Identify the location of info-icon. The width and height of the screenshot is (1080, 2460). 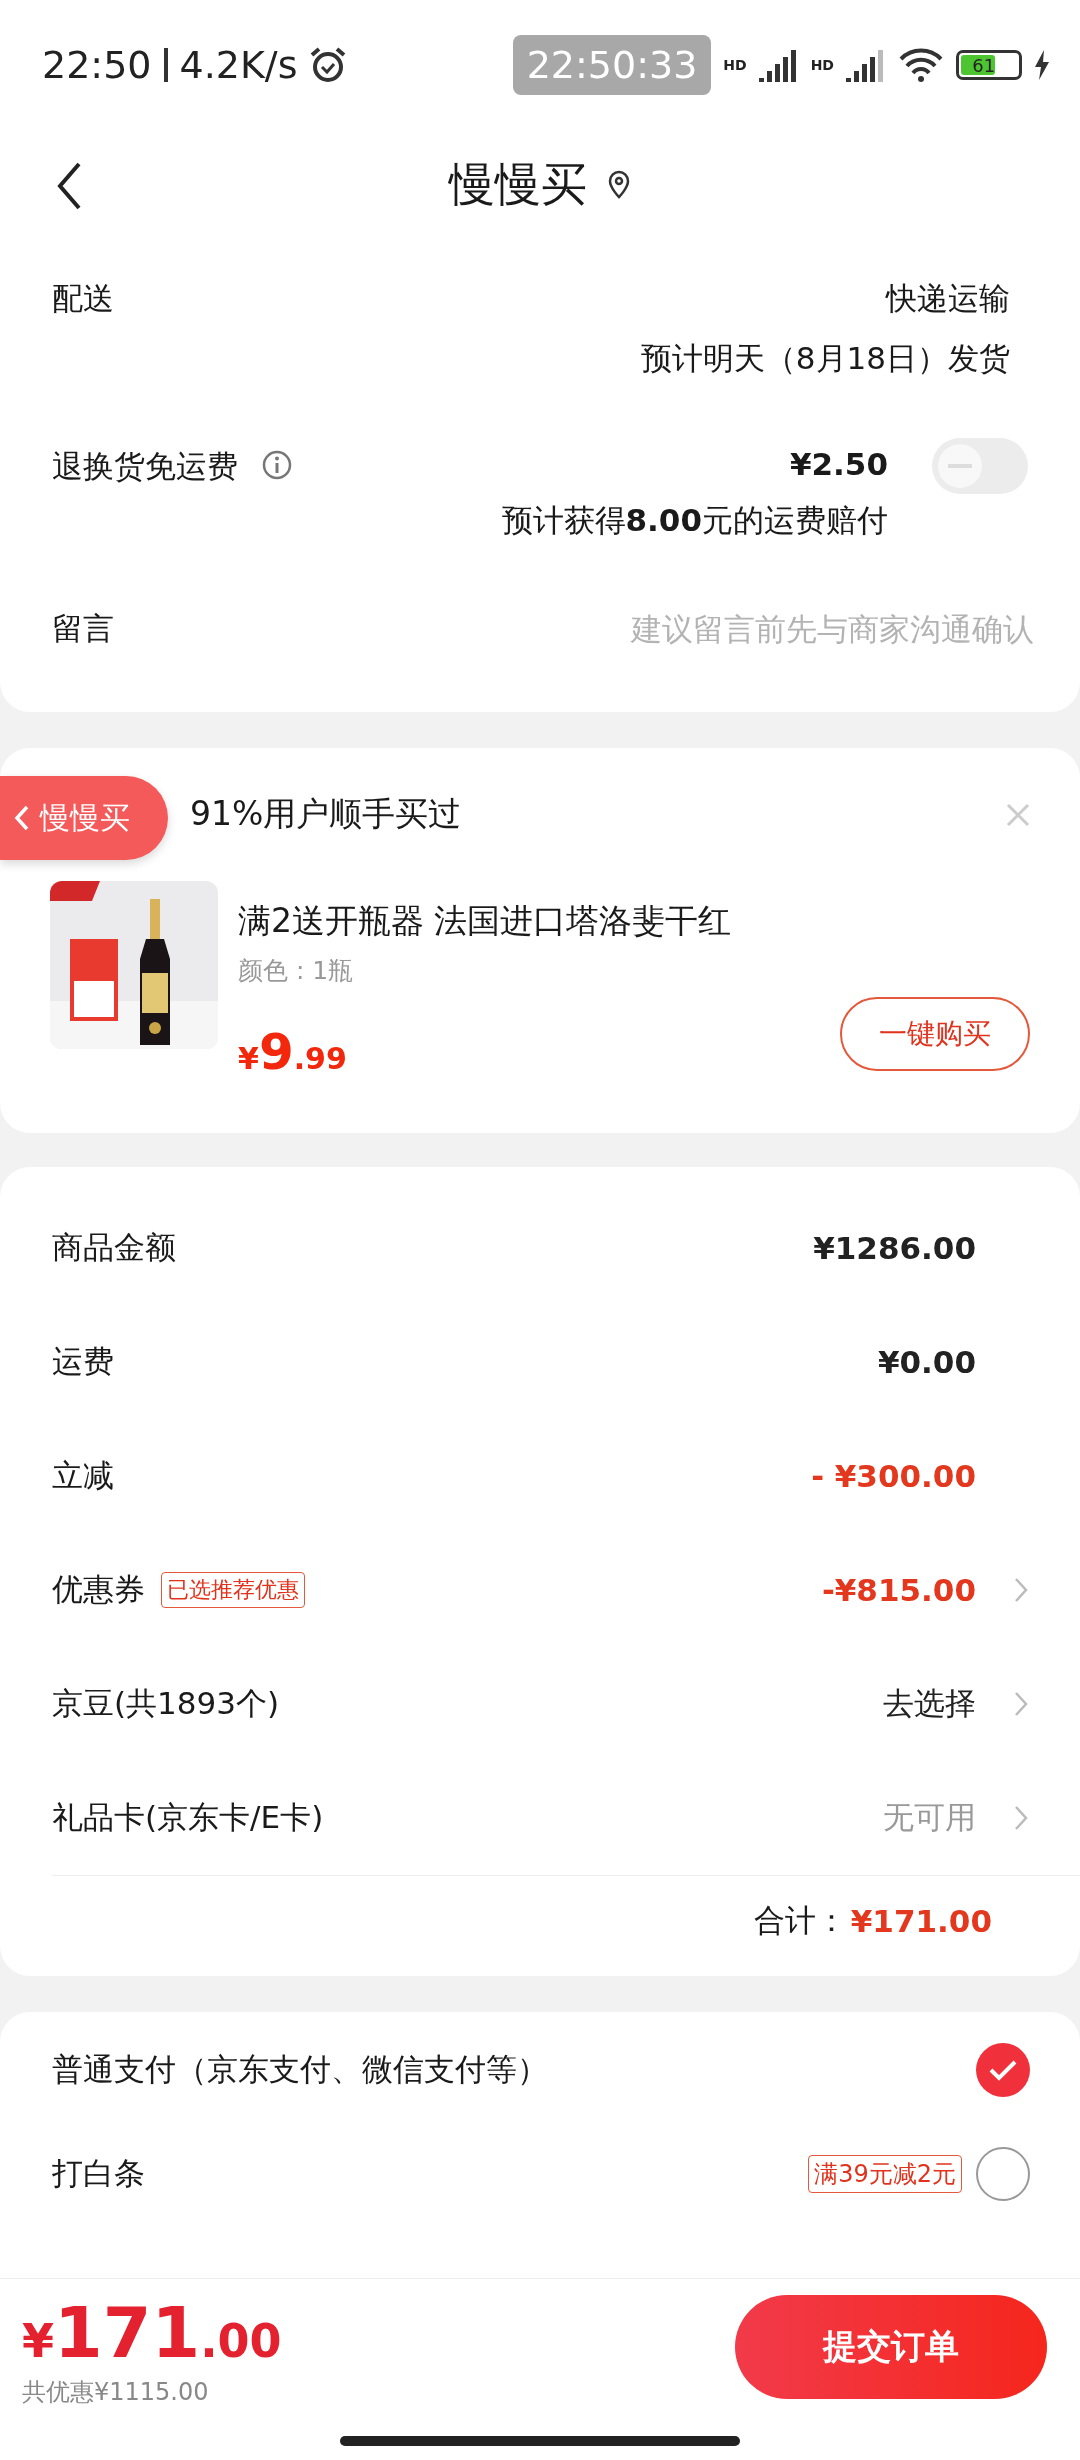
(277, 465).